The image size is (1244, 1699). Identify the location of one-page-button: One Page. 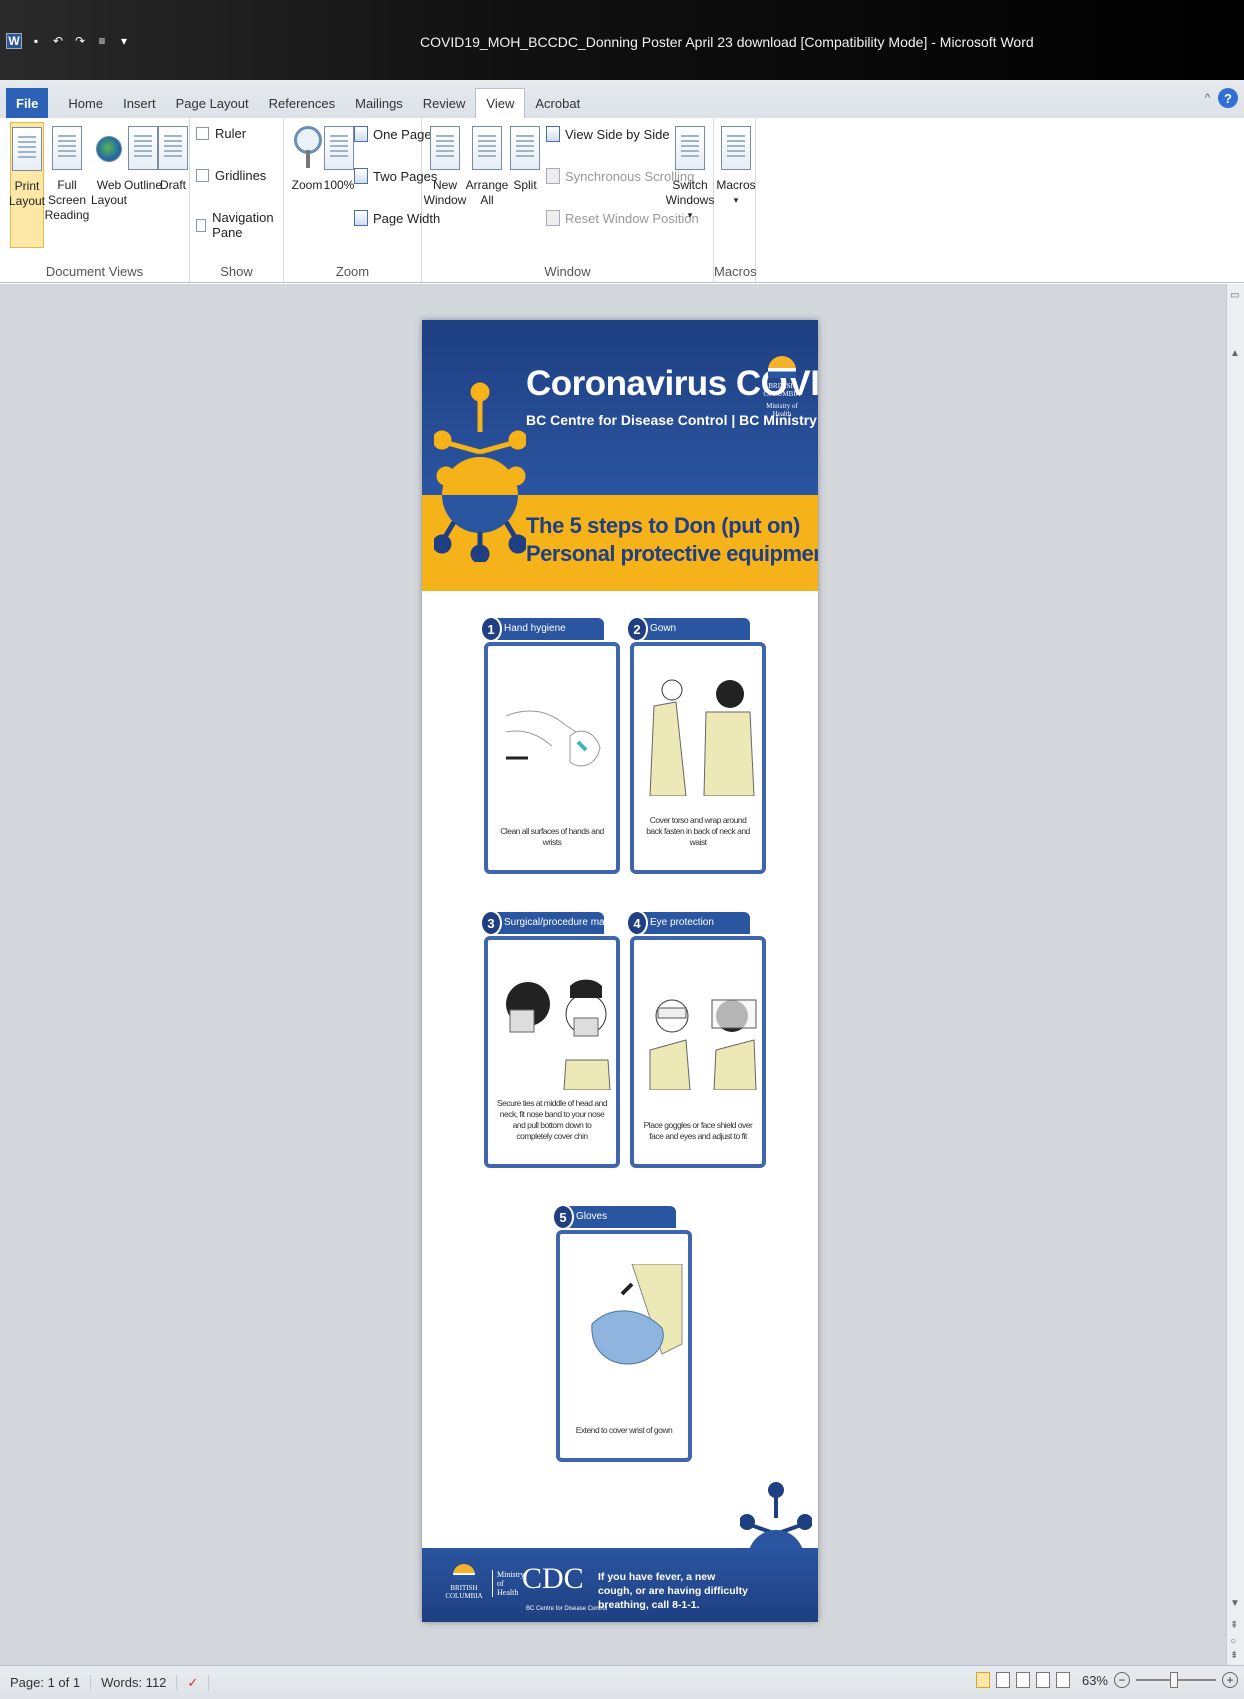
(393, 134).